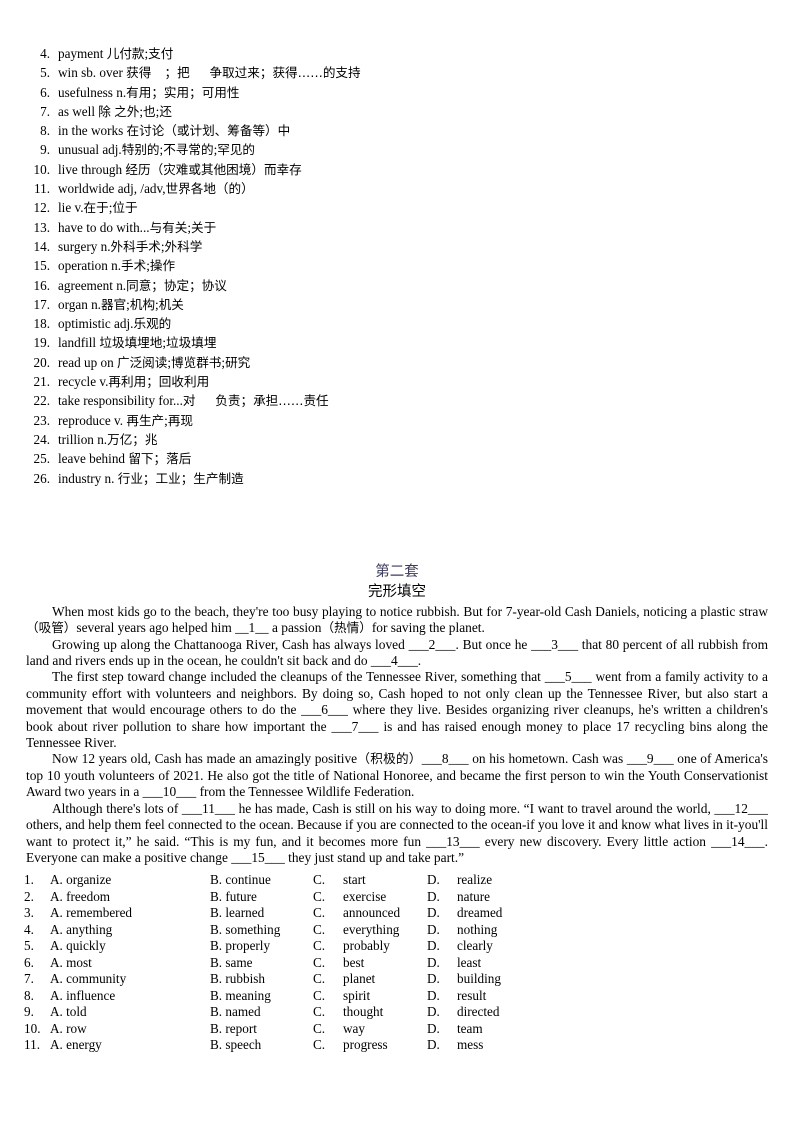  I want to click on section-heading: 第二套 完形填空, so click(397, 582).